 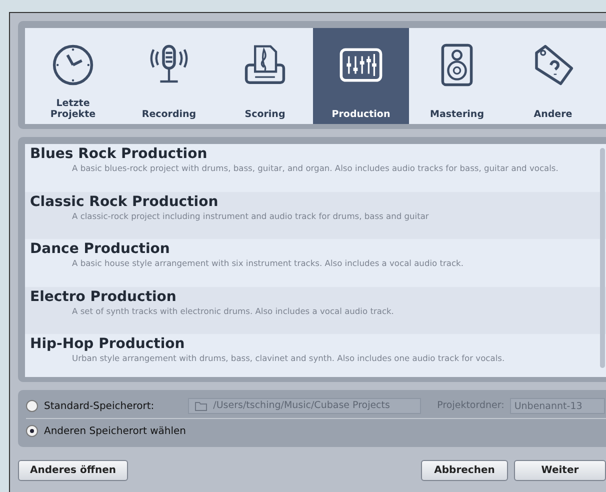 What do you see at coordinates (265, 65) in the screenshot?
I see `sheet-music-icon` at bounding box center [265, 65].